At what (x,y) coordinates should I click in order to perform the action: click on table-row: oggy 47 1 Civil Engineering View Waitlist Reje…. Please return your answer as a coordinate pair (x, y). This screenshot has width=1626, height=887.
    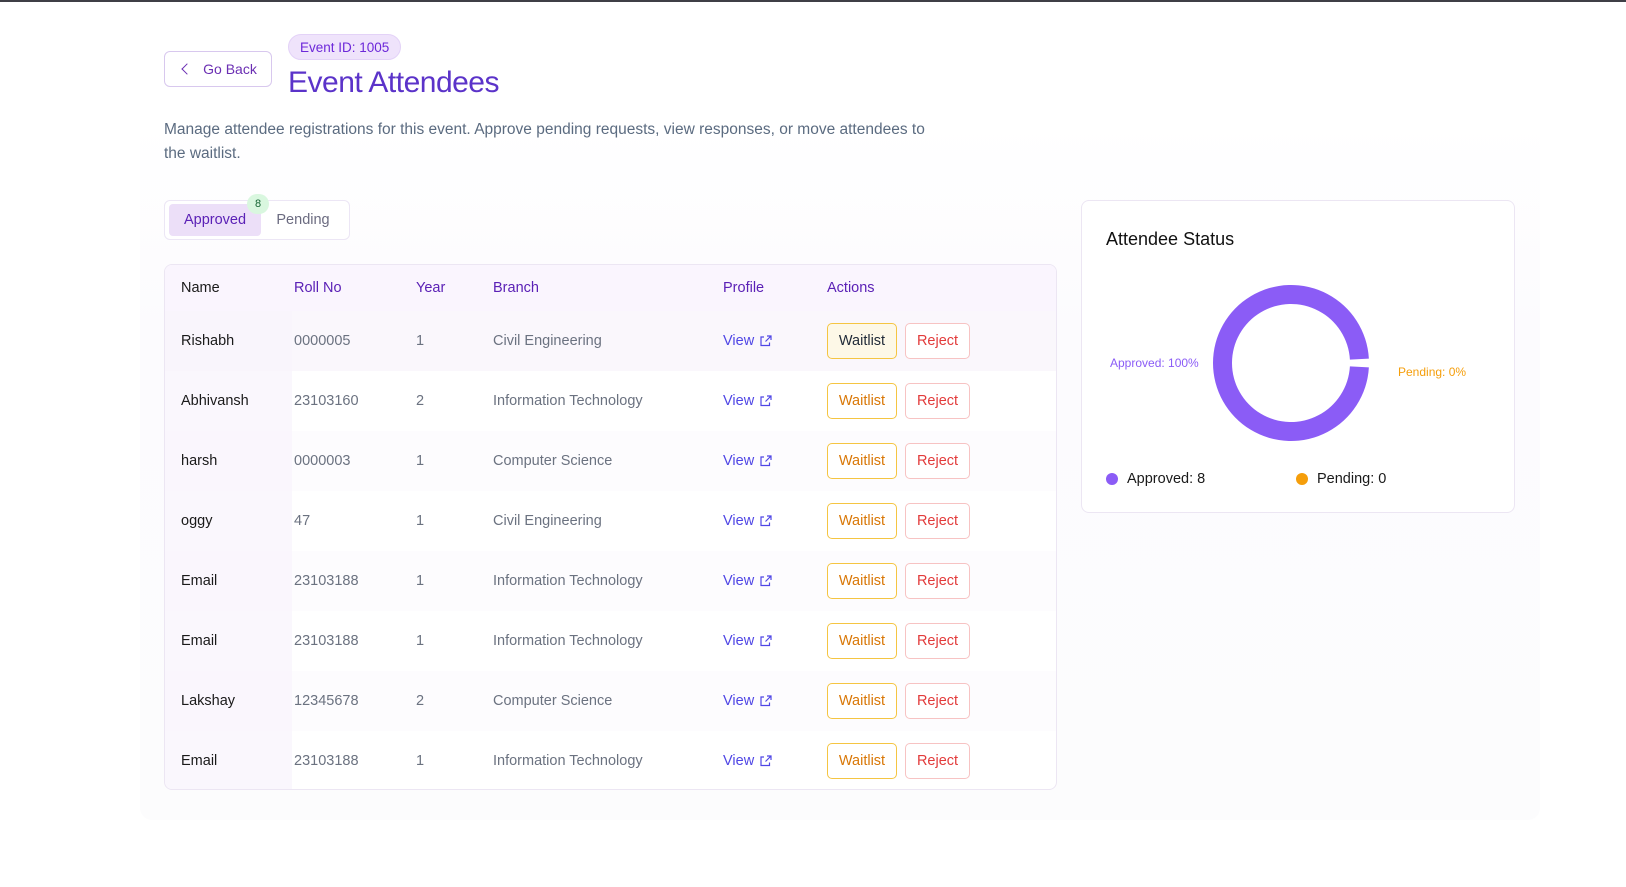
    Looking at the image, I should click on (610, 521).